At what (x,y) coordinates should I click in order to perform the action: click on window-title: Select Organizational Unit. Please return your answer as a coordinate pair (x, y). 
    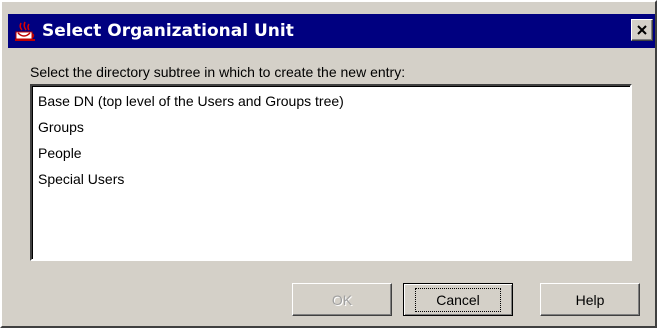
    Looking at the image, I should click on (168, 31).